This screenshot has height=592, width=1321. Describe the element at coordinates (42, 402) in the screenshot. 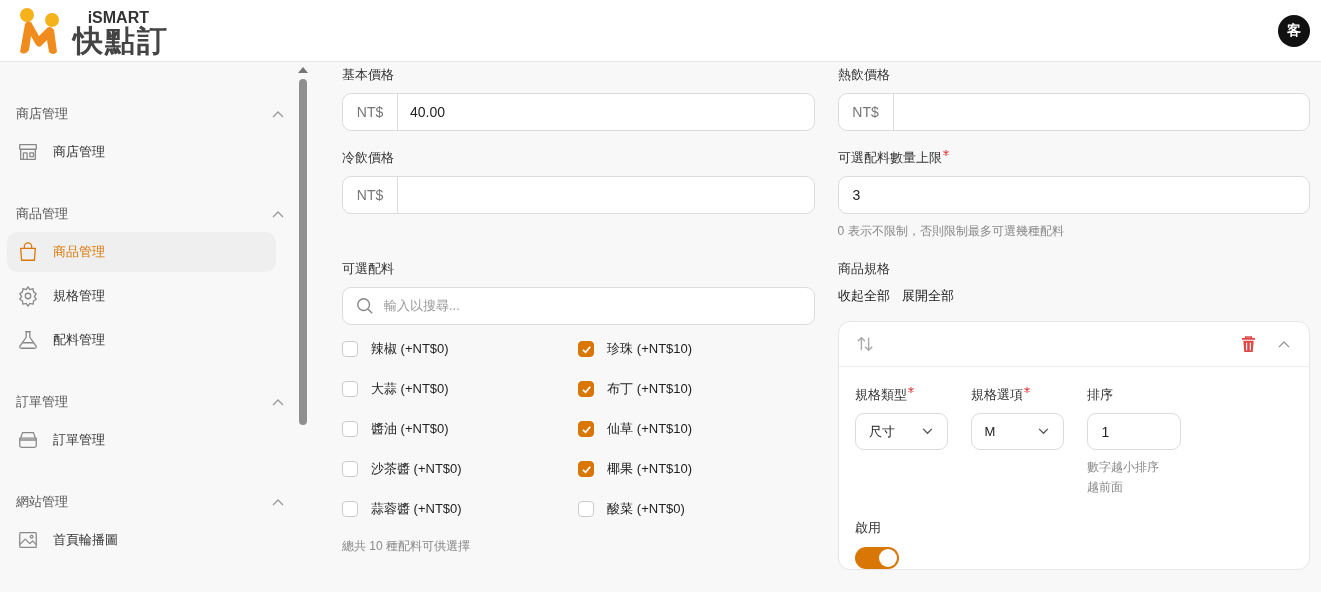

I see `section-heading: 訂單管理` at that location.